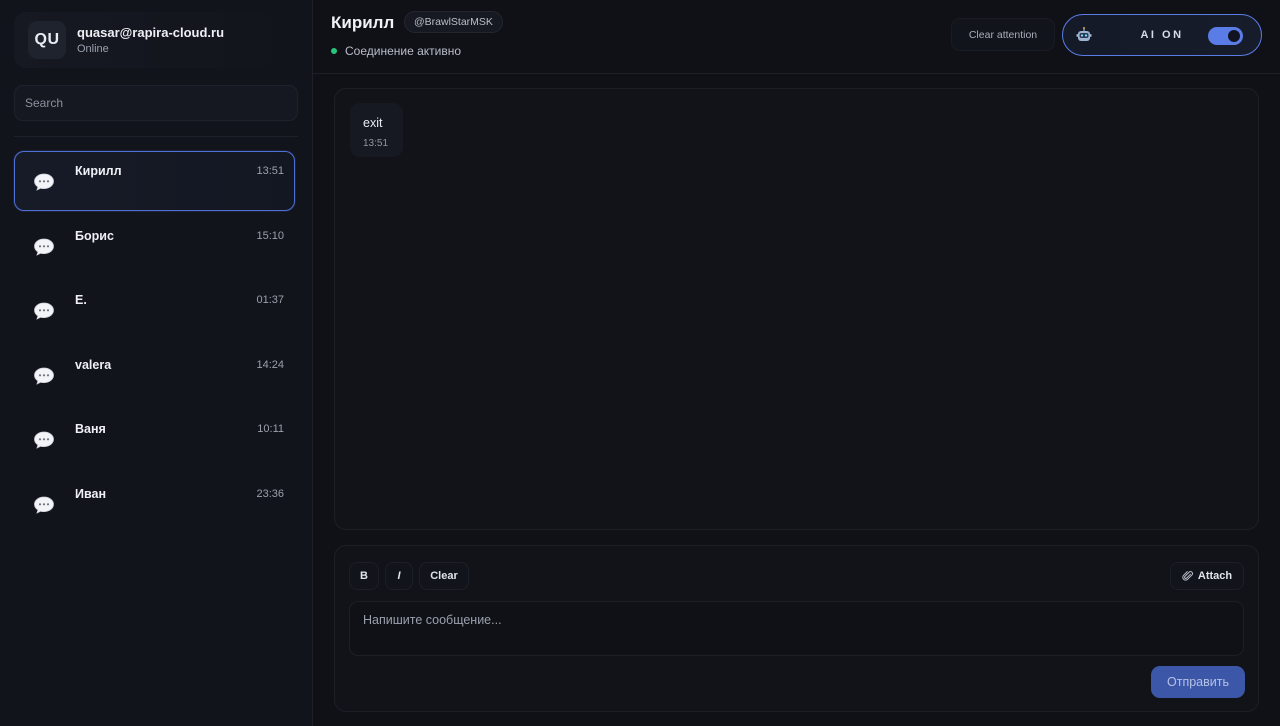  Describe the element at coordinates (444, 576) in the screenshot. I see `clear-format-button: Clear` at that location.